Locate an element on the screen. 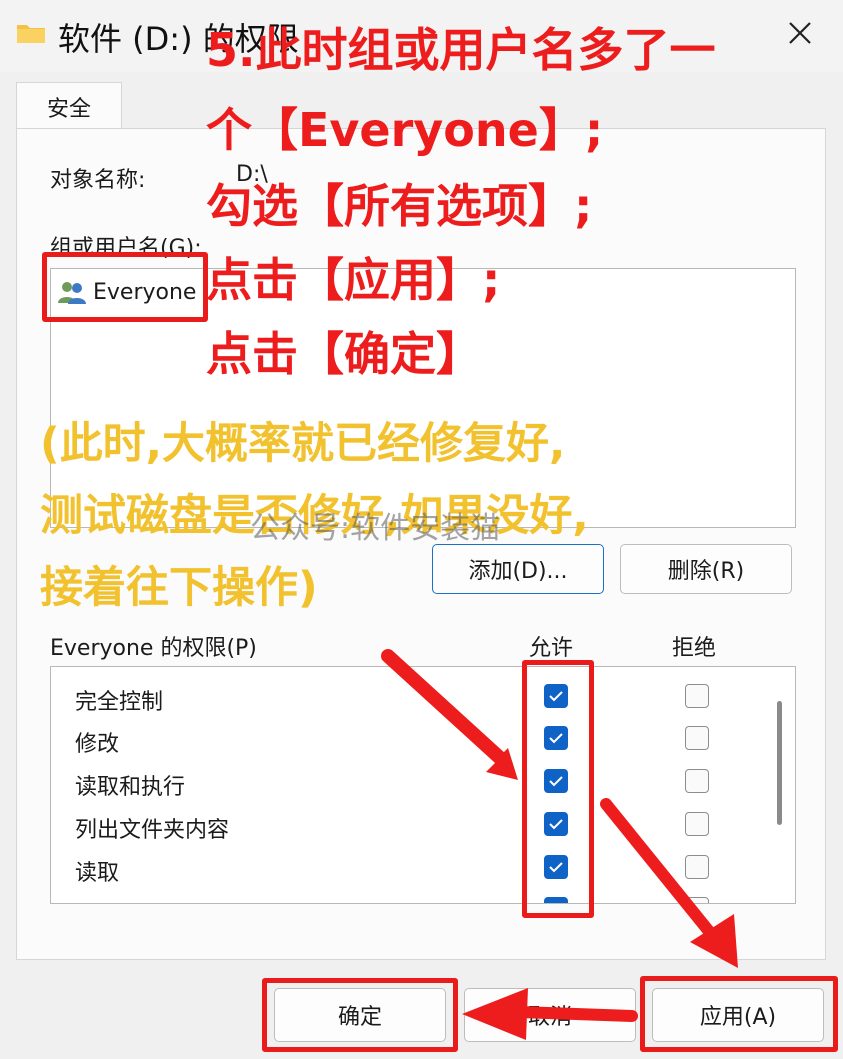 This screenshot has width=843, height=1059. annotation-line: 点击【确定】 is located at coordinates (344, 354).